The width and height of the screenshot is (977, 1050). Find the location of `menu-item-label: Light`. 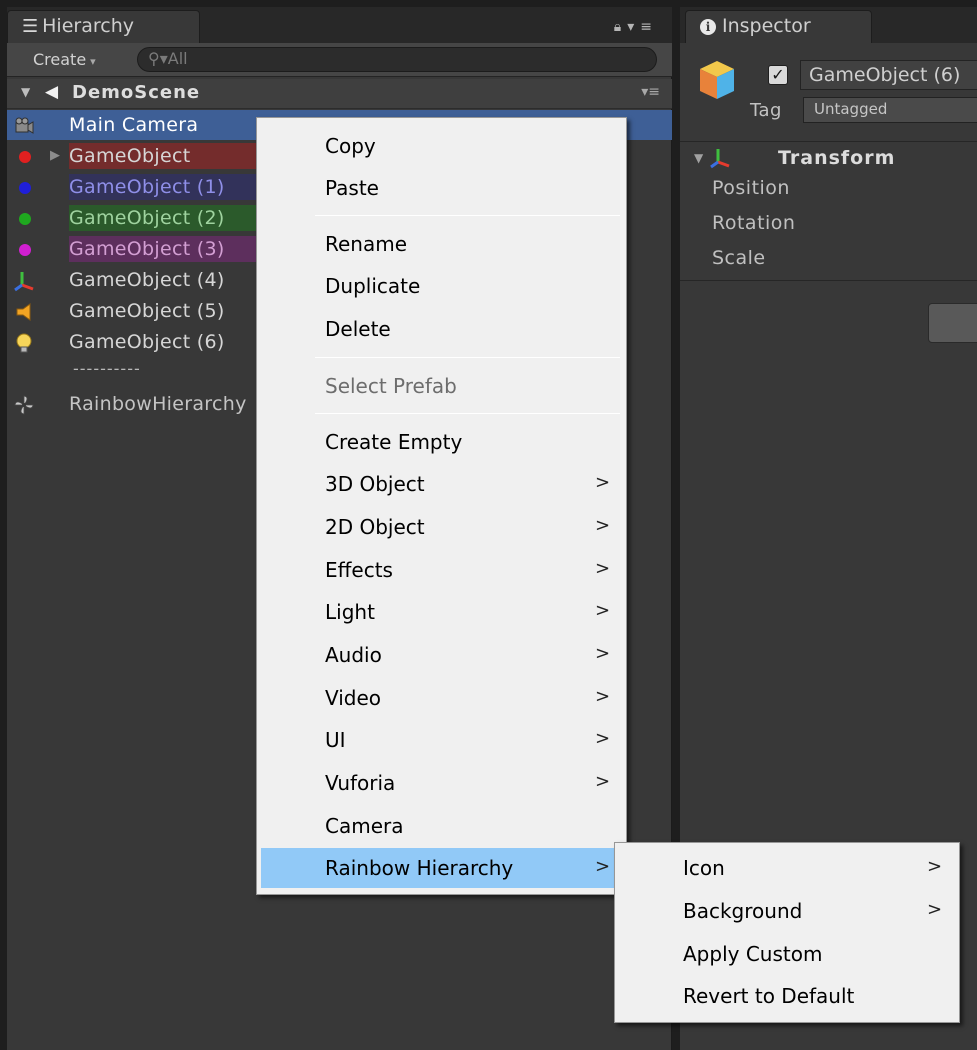

menu-item-label: Light is located at coordinates (350, 612).